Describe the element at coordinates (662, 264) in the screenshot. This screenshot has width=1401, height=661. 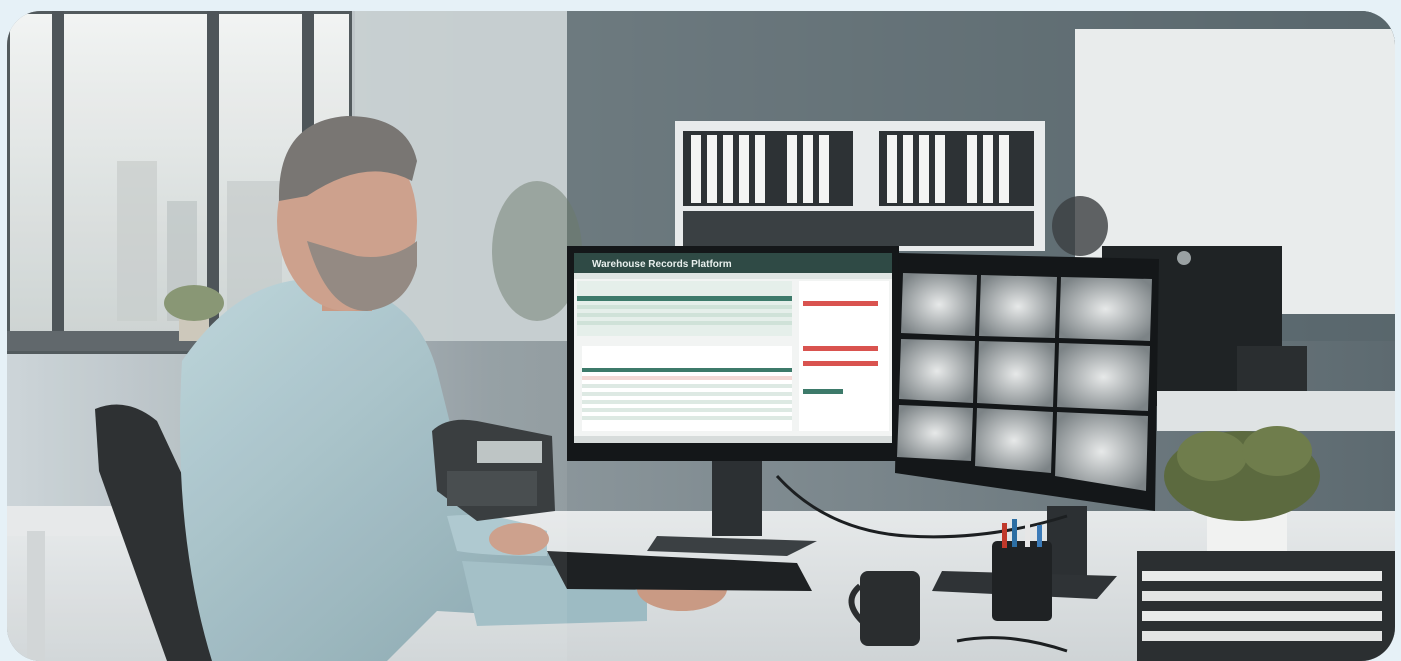
I see `app-title: Warehouse Records Platform` at that location.